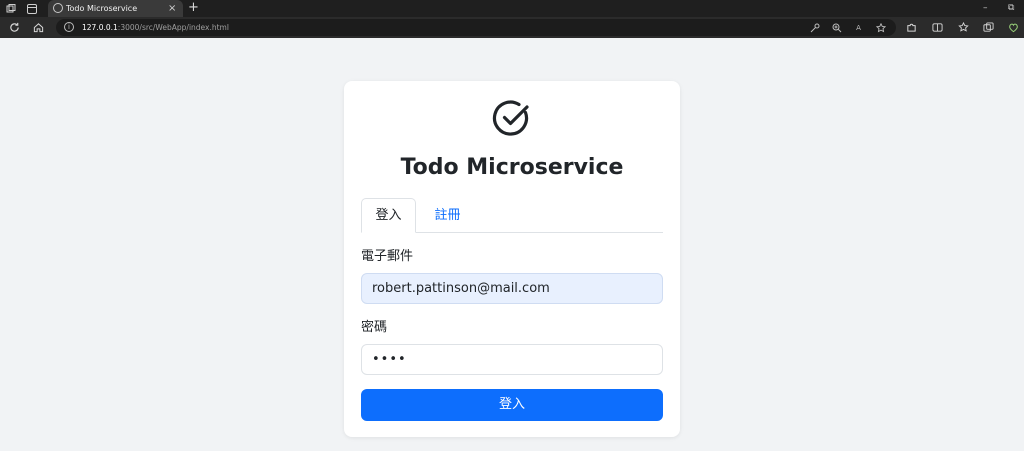 The image size is (1024, 451). Describe the element at coordinates (1011, 8) in the screenshot. I see `restore-button: ⧉` at that location.